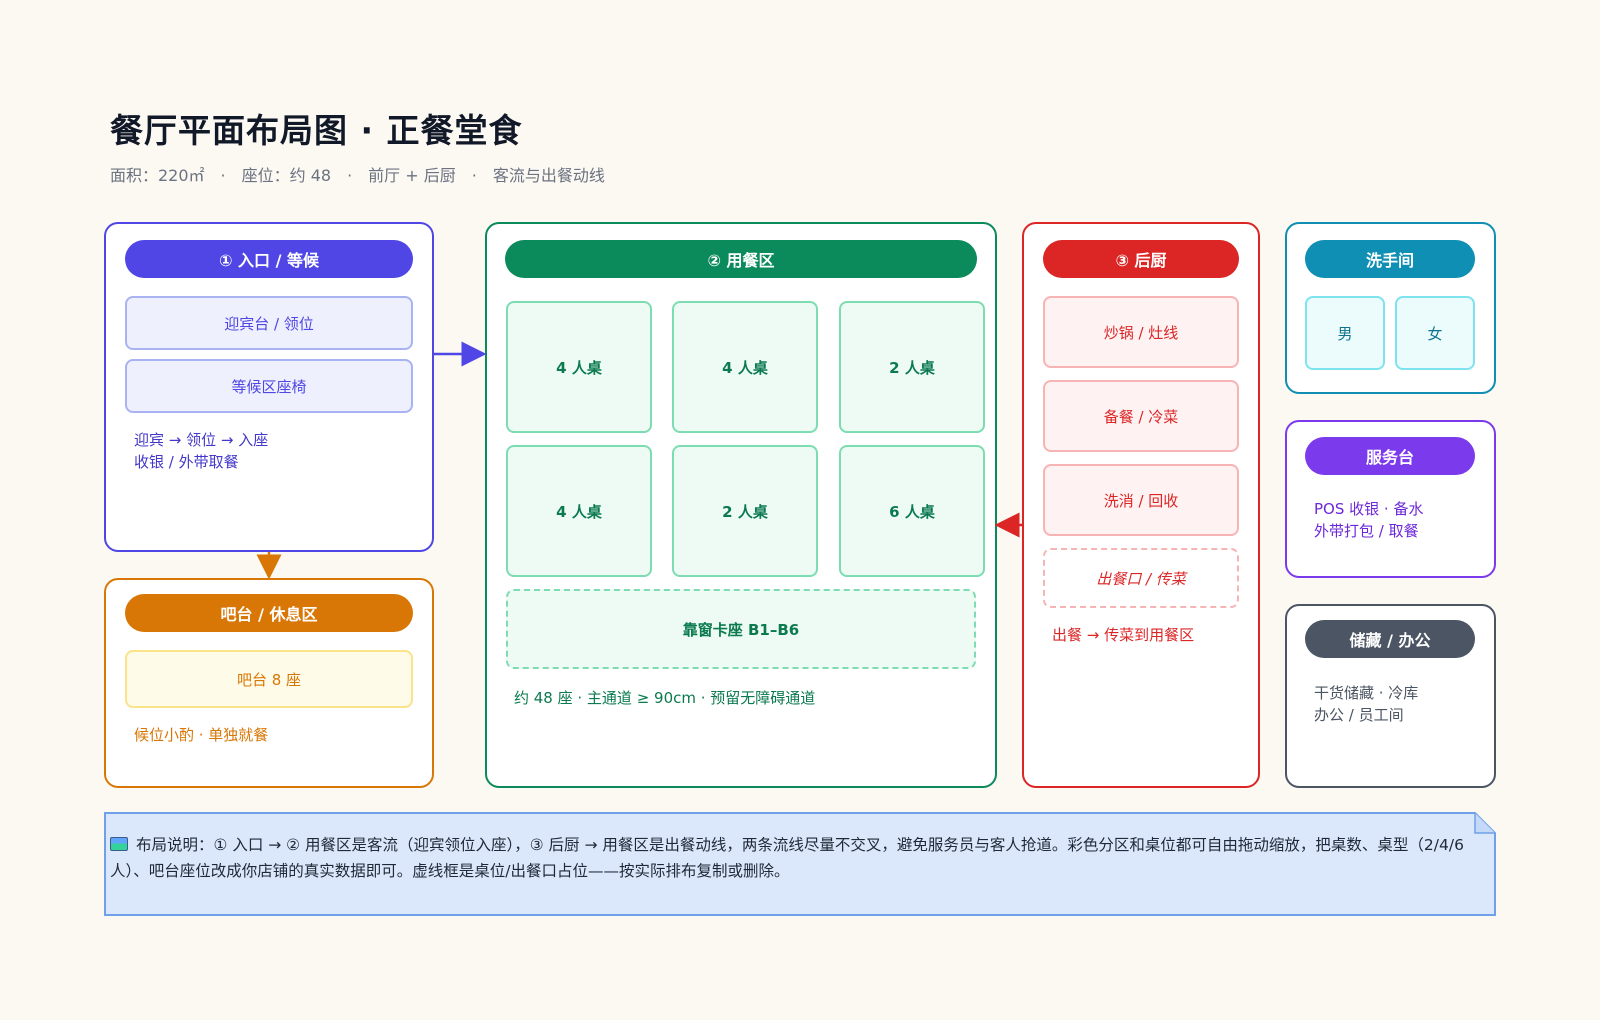  Describe the element at coordinates (119, 844) in the screenshot. I see `map-icon` at that location.